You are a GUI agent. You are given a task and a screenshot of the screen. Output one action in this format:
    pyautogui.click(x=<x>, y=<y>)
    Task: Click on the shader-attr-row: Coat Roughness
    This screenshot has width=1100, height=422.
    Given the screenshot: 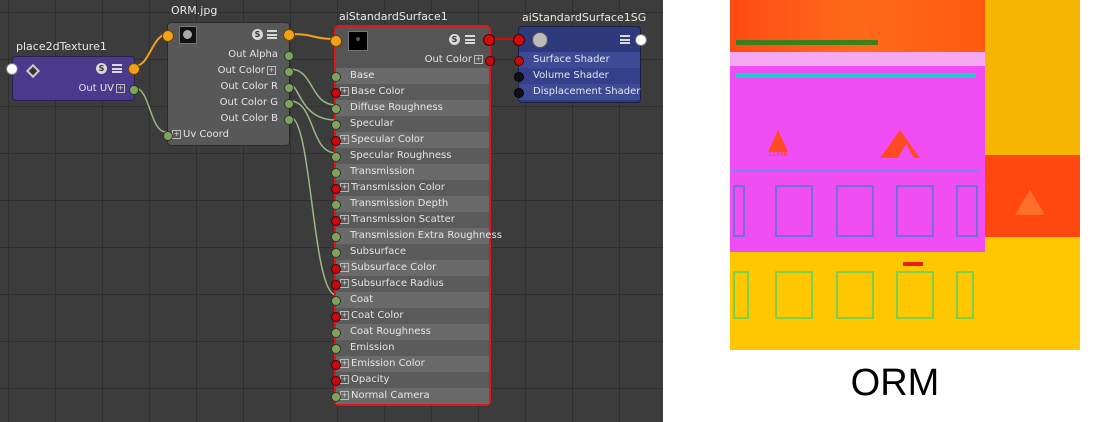 What is the action you would take?
    pyautogui.click(x=410, y=332)
    